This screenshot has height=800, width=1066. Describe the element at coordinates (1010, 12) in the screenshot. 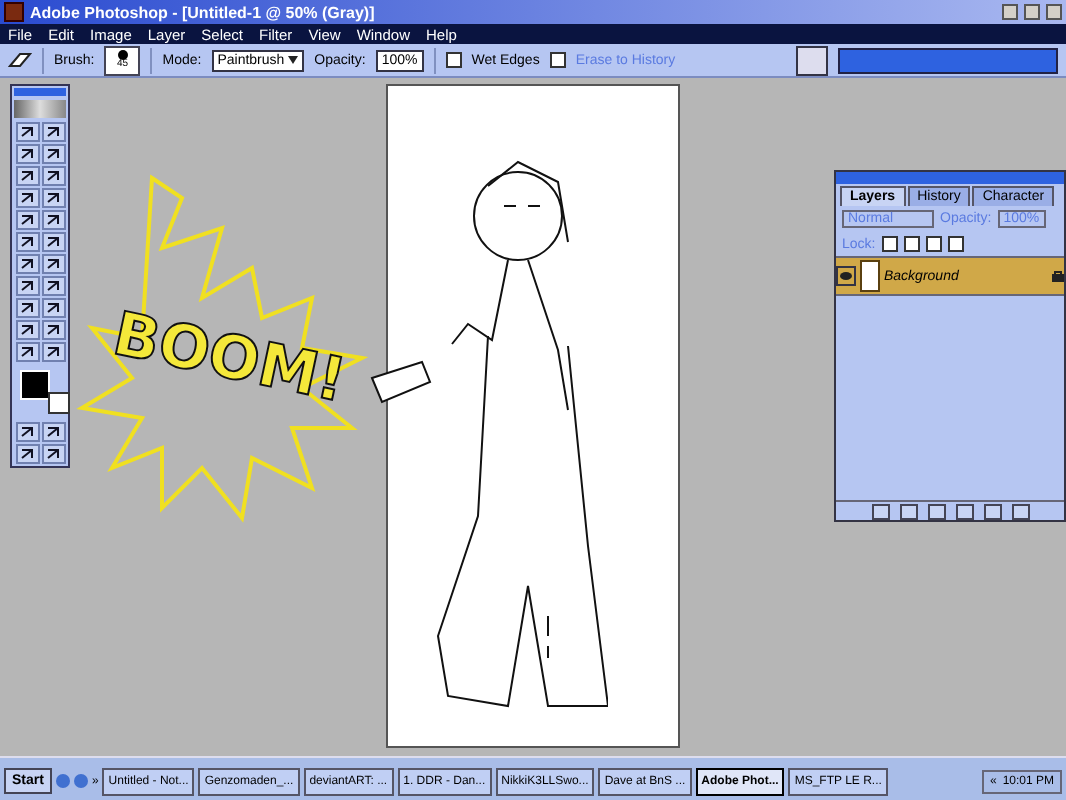

I see `minimize-button` at that location.